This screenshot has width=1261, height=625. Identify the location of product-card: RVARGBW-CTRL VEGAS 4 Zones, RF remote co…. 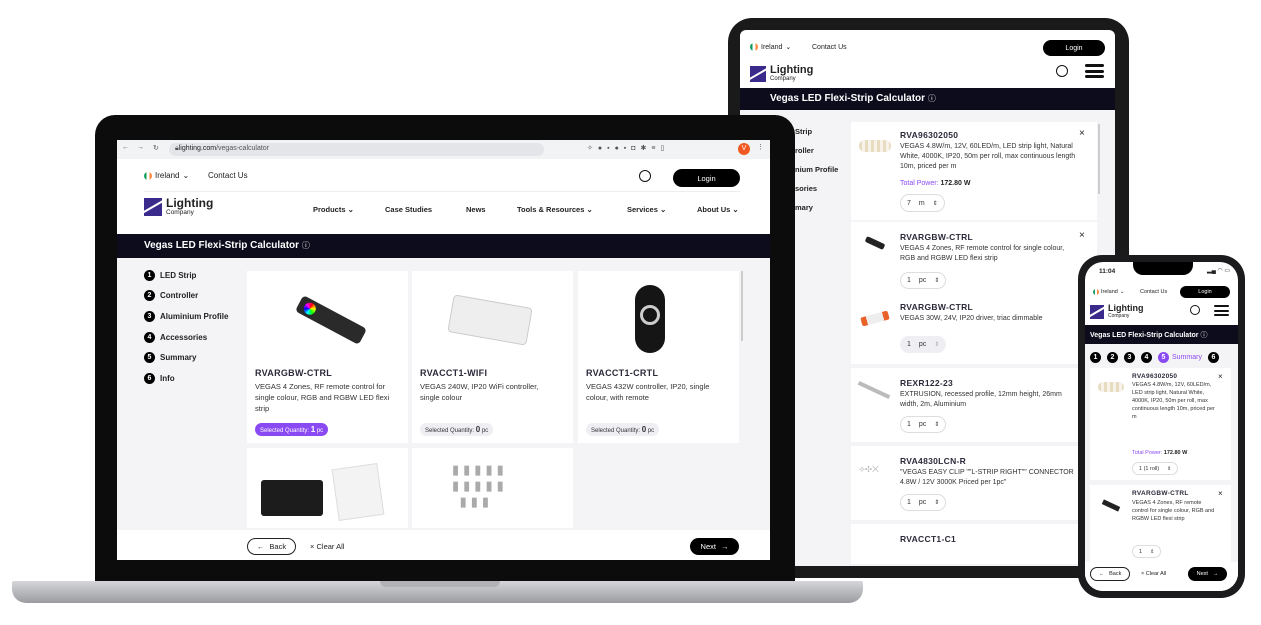
(327, 357).